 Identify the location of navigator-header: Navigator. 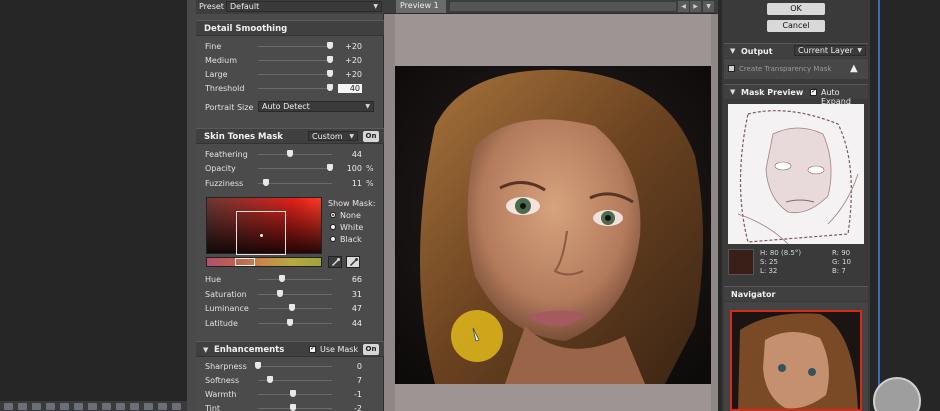
(796, 293).